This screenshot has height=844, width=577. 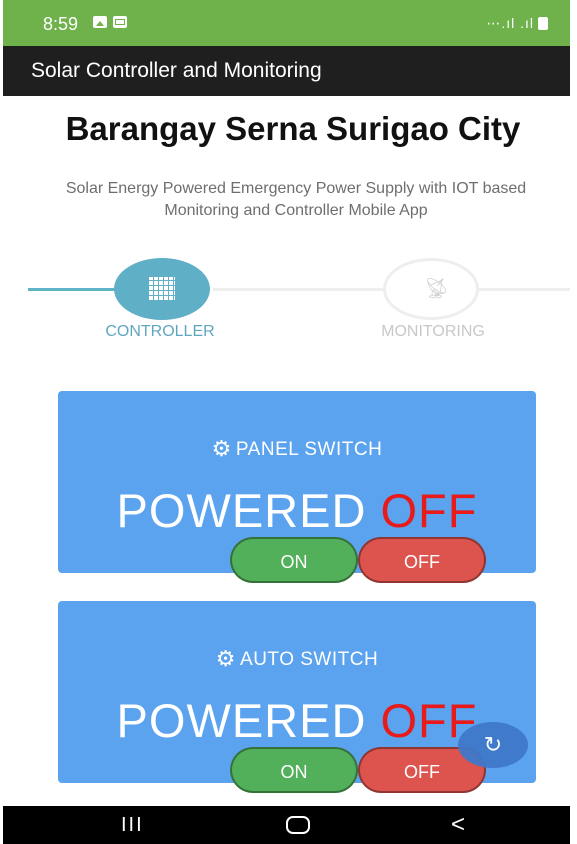 I want to click on status-bar: 8:59 ⋯.ıl .ıl, so click(x=286, y=23).